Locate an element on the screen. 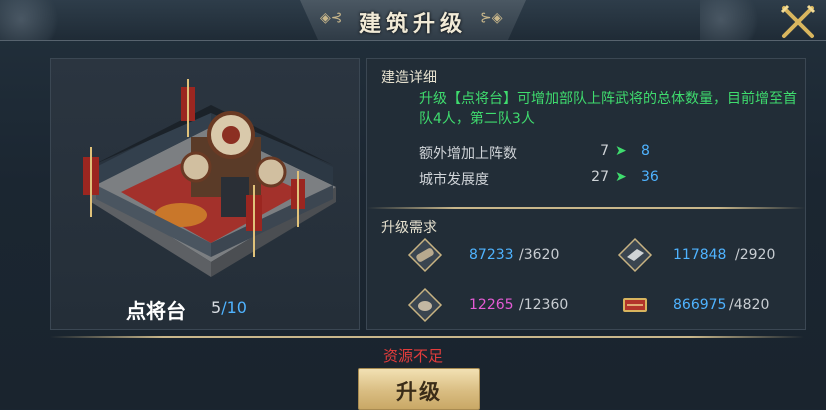 This screenshot has width=826, height=410. stat-current-value: 7 is located at coordinates (604, 151).